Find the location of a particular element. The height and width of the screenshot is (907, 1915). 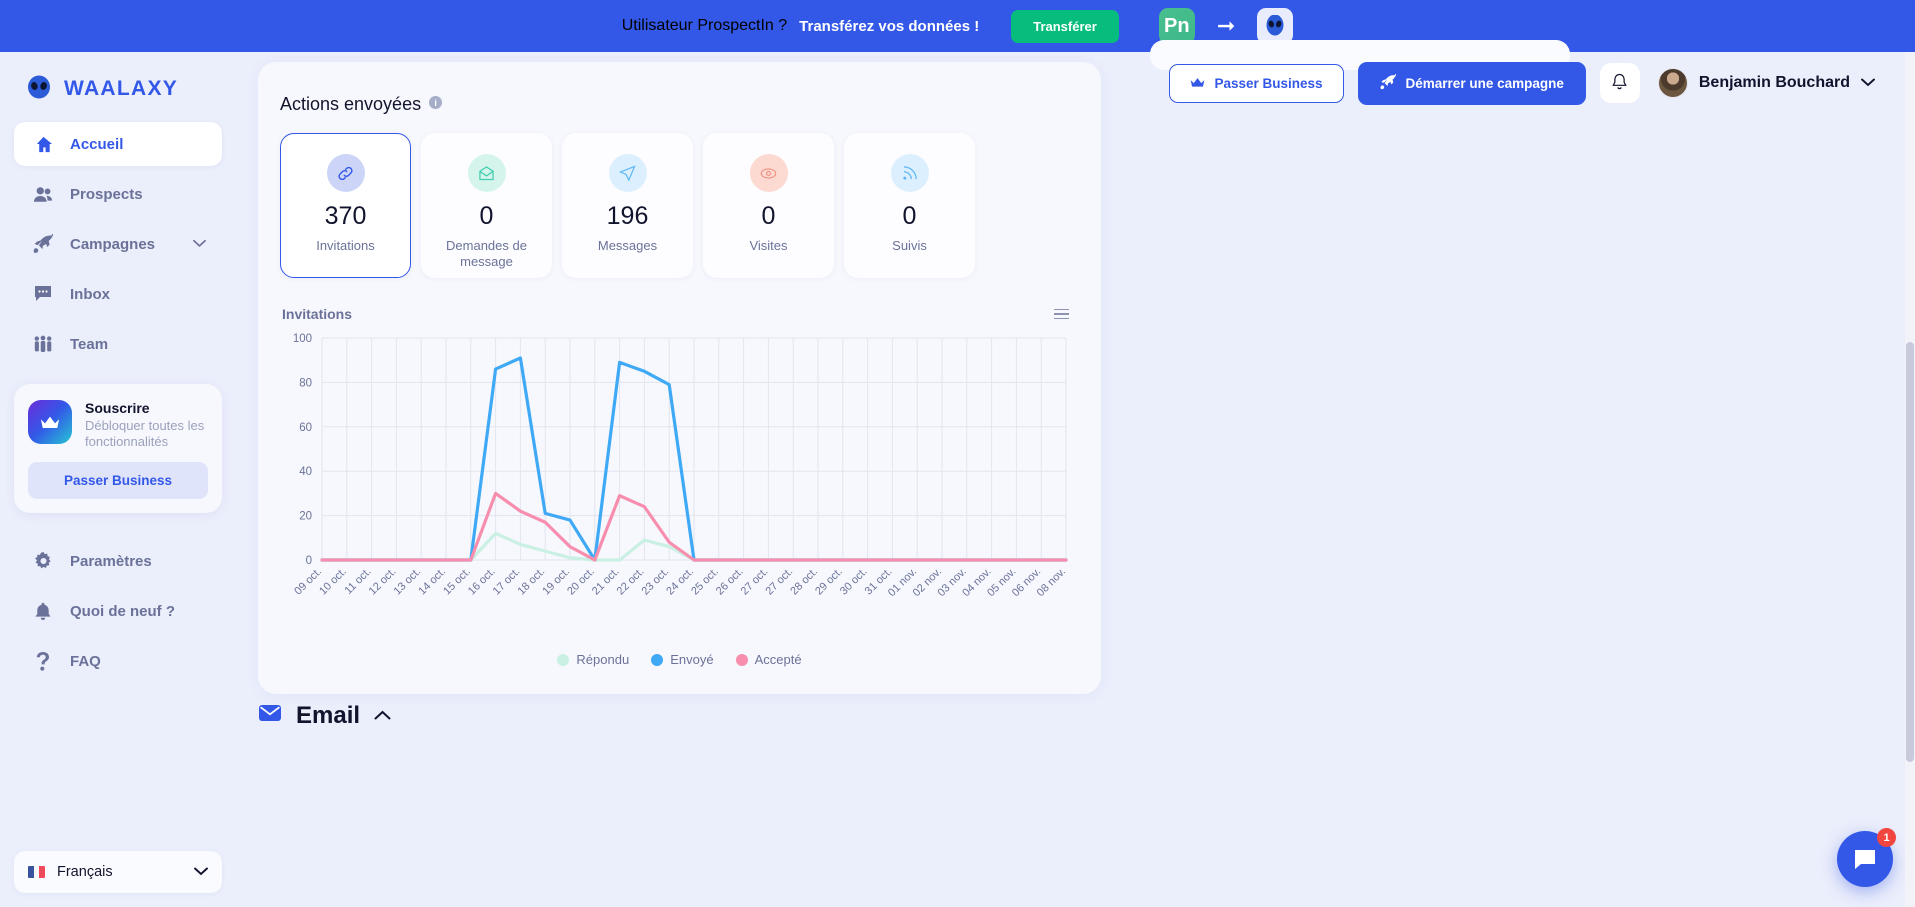

chart-heading: Invitations is located at coordinates (317, 314).